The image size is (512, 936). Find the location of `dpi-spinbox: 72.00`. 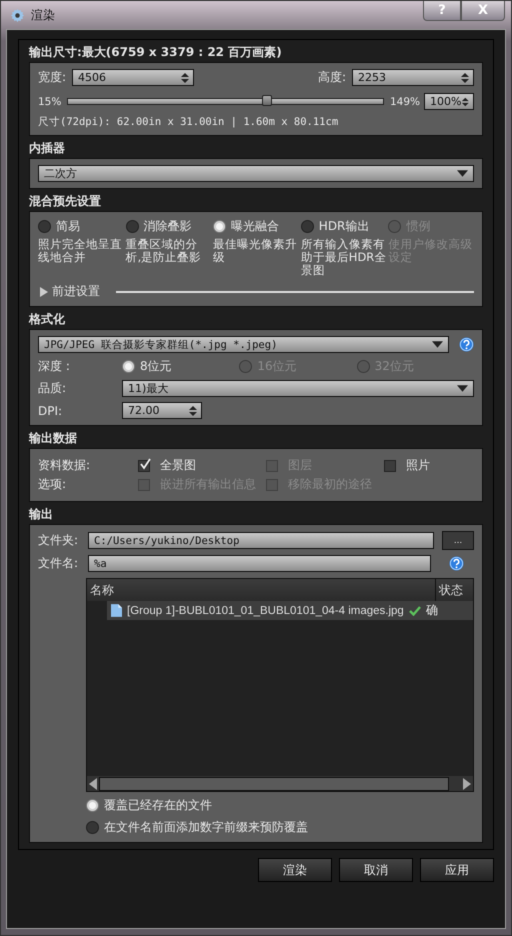

dpi-spinbox: 72.00 is located at coordinates (162, 410).